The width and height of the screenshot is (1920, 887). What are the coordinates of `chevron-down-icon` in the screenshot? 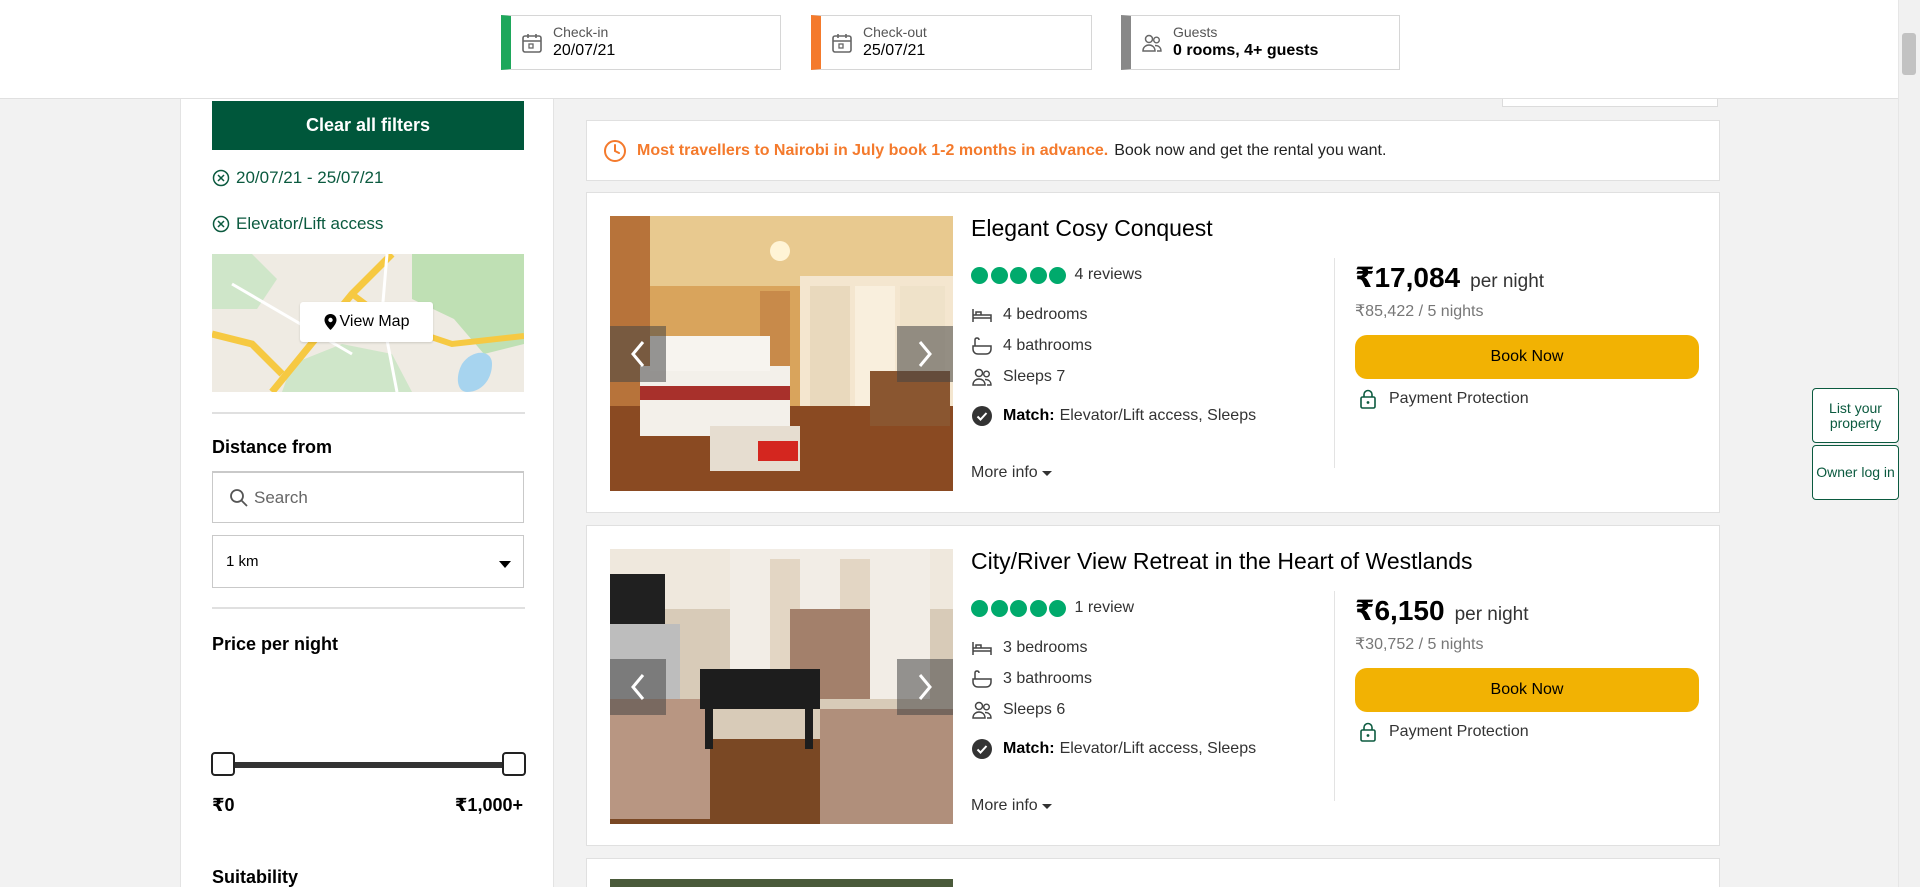 It's located at (505, 564).